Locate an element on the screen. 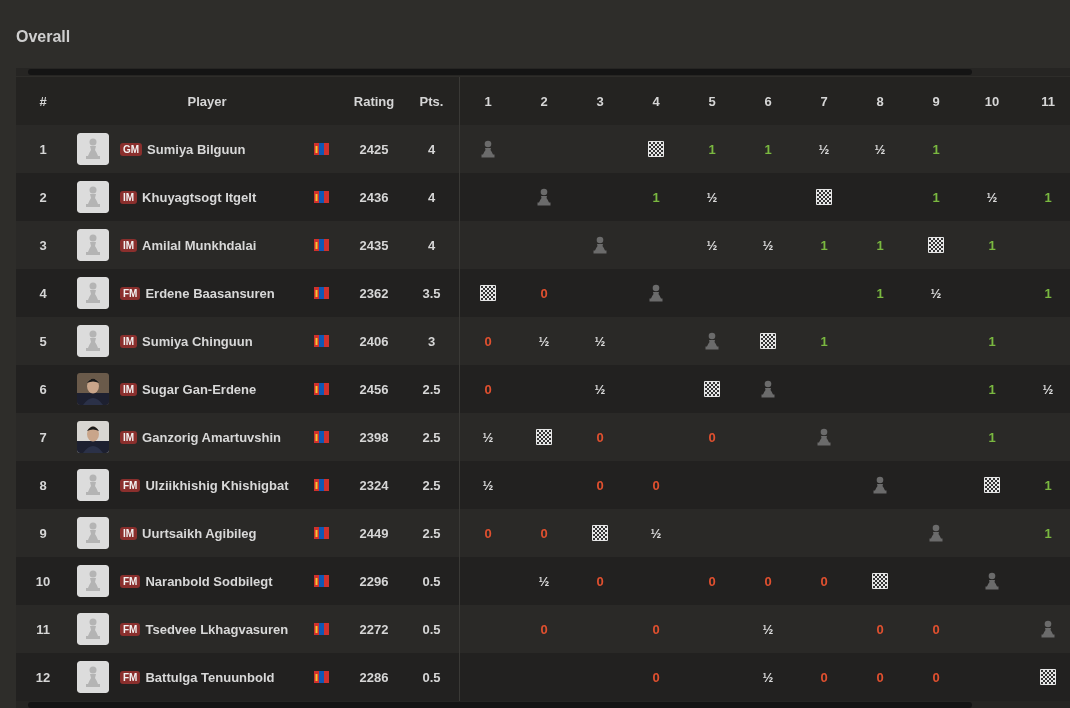 This screenshot has width=1070, height=708. player-name: Sugar Gan-Erdene is located at coordinates (199, 389).